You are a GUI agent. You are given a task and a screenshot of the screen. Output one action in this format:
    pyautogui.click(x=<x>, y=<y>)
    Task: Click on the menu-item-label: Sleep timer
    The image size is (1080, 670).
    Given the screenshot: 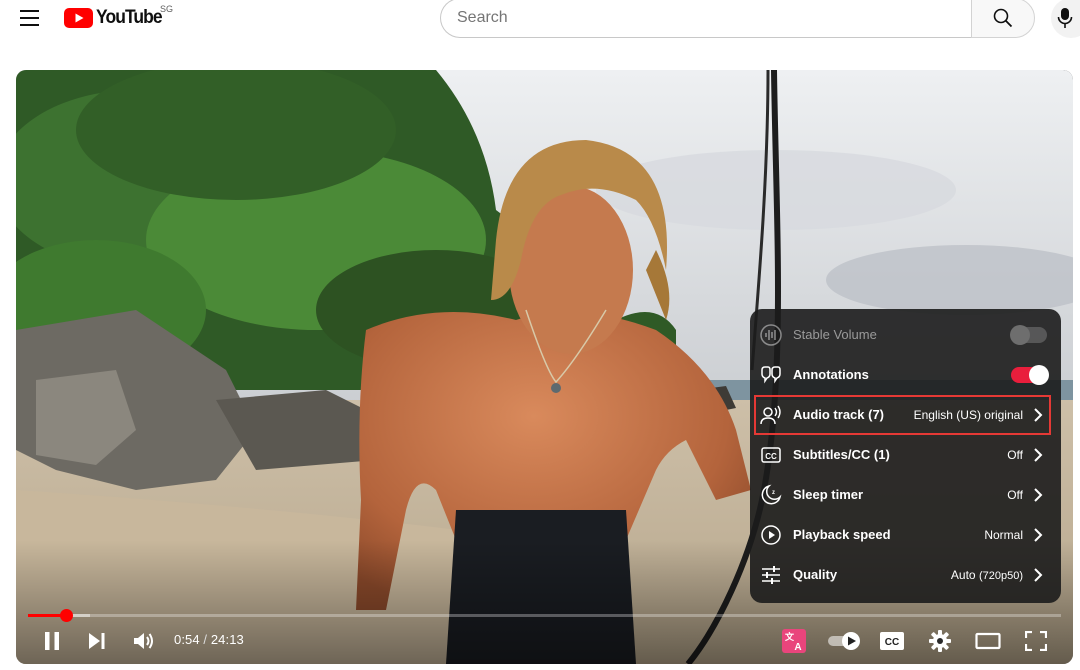 What is the action you would take?
    pyautogui.click(x=828, y=494)
    